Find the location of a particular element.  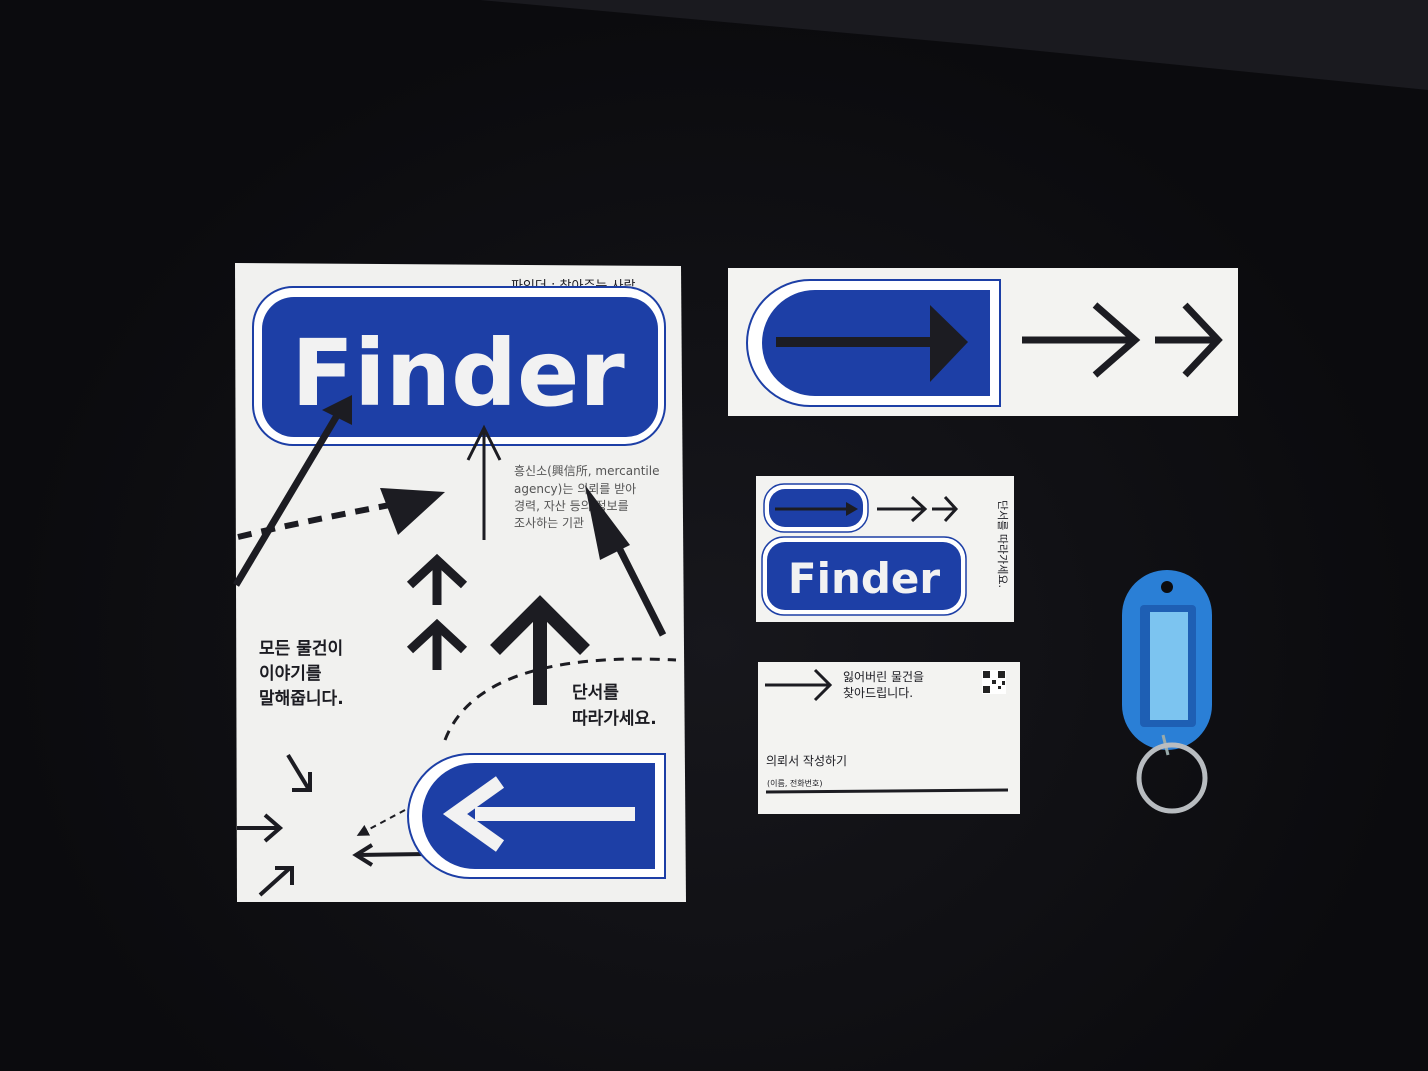

form-title: 의뢰서 작성하기 is located at coordinates (806, 761).